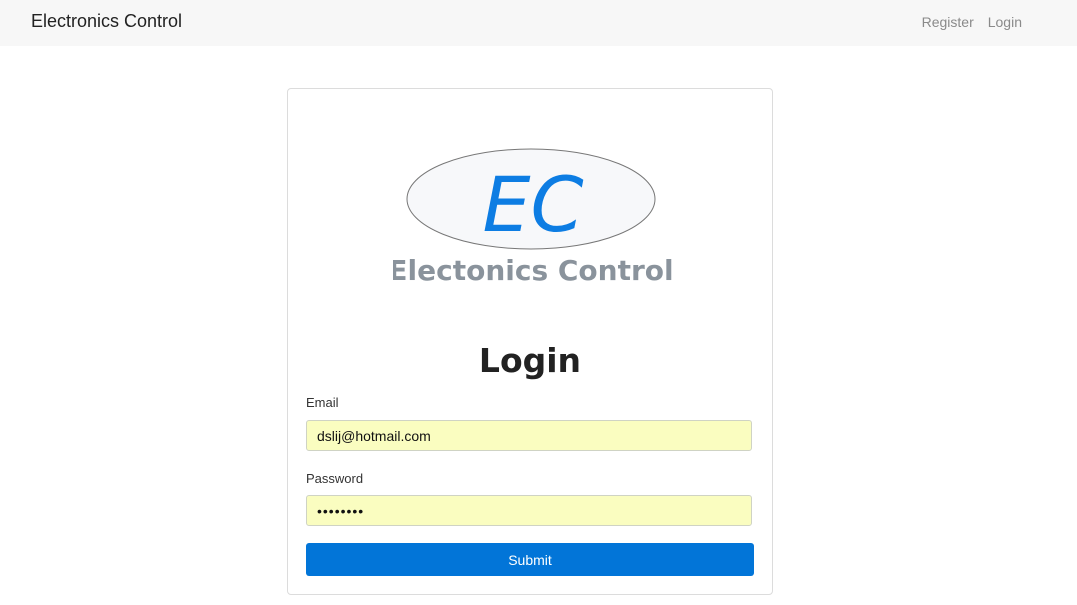 Image resolution: width=1077 pixels, height=605 pixels. I want to click on password-label: Password, so click(335, 478).